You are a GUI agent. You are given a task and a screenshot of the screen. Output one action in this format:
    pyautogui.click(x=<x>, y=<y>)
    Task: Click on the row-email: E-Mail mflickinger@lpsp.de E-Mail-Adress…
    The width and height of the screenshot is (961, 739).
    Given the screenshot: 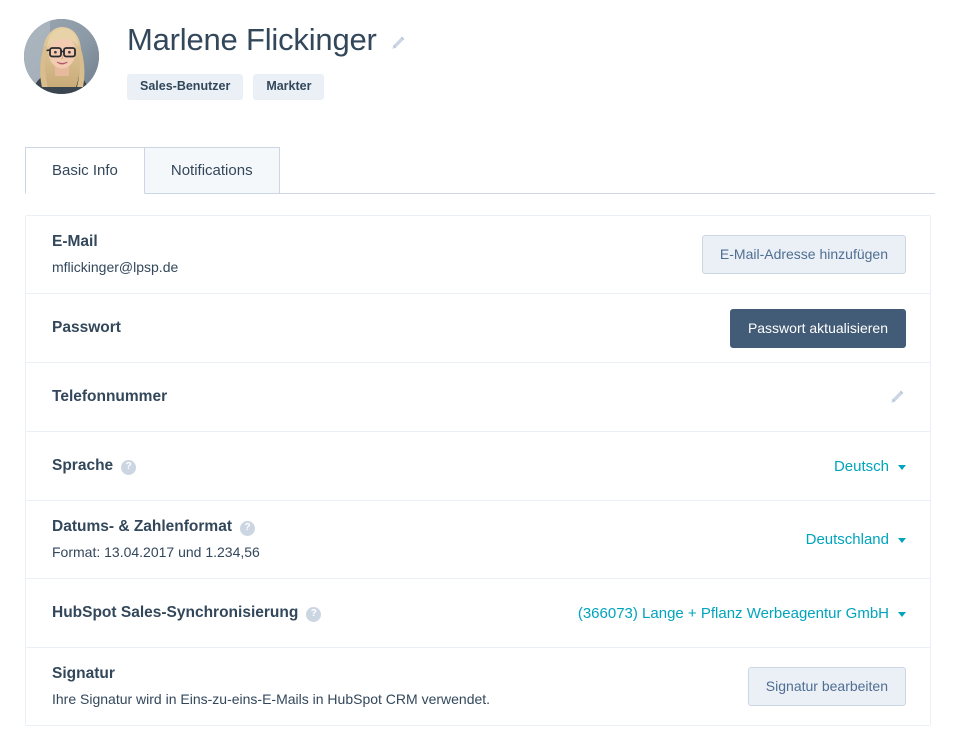 What is the action you would take?
    pyautogui.click(x=478, y=255)
    